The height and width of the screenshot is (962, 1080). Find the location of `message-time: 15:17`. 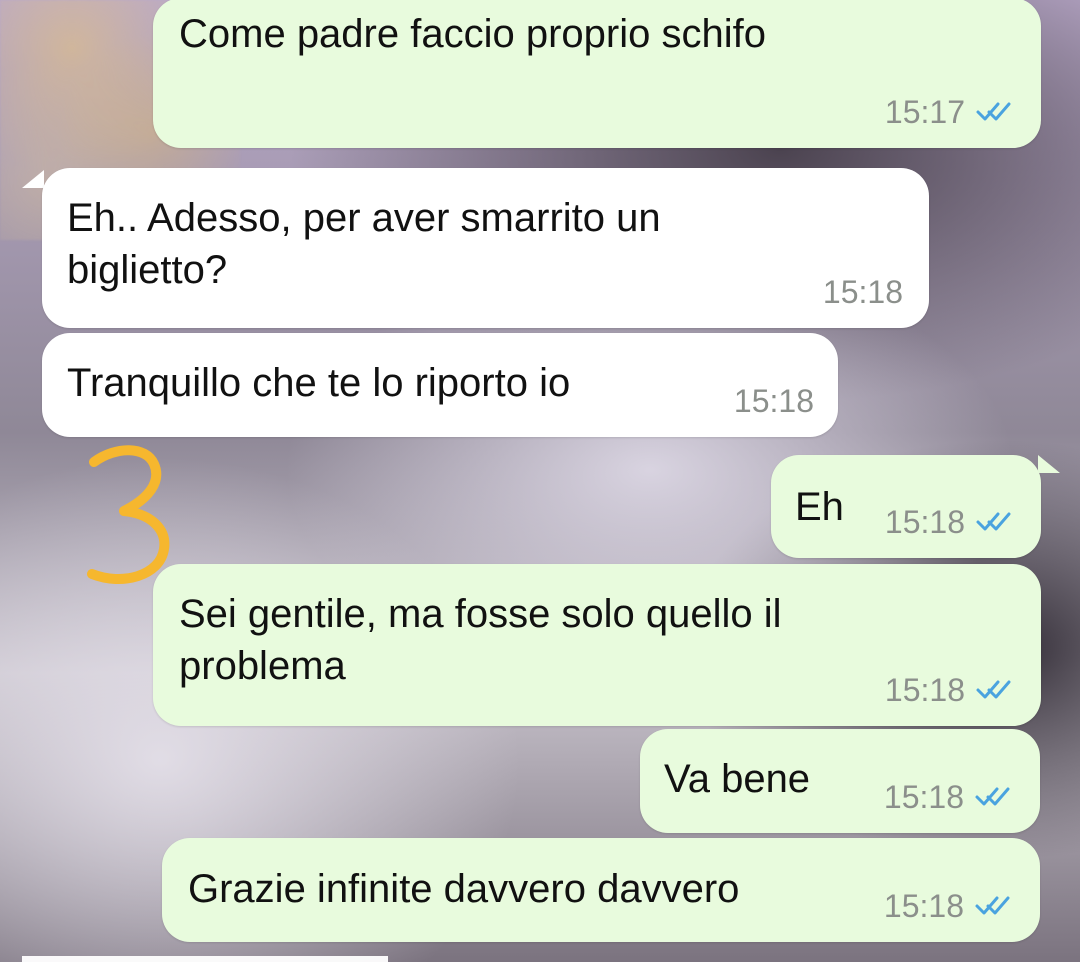

message-time: 15:17 is located at coordinates (924, 112).